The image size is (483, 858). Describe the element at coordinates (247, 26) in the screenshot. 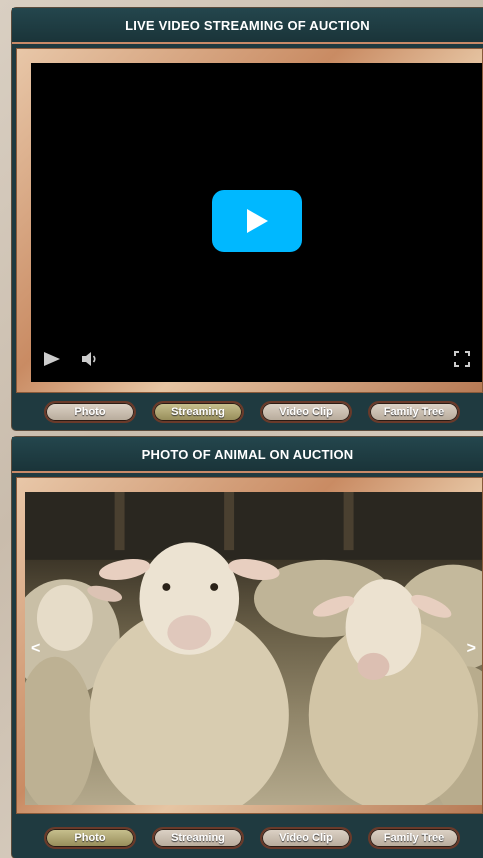

I see `video-panel-title: LIVE VIDEO STREAMING OF AUCTION` at that location.